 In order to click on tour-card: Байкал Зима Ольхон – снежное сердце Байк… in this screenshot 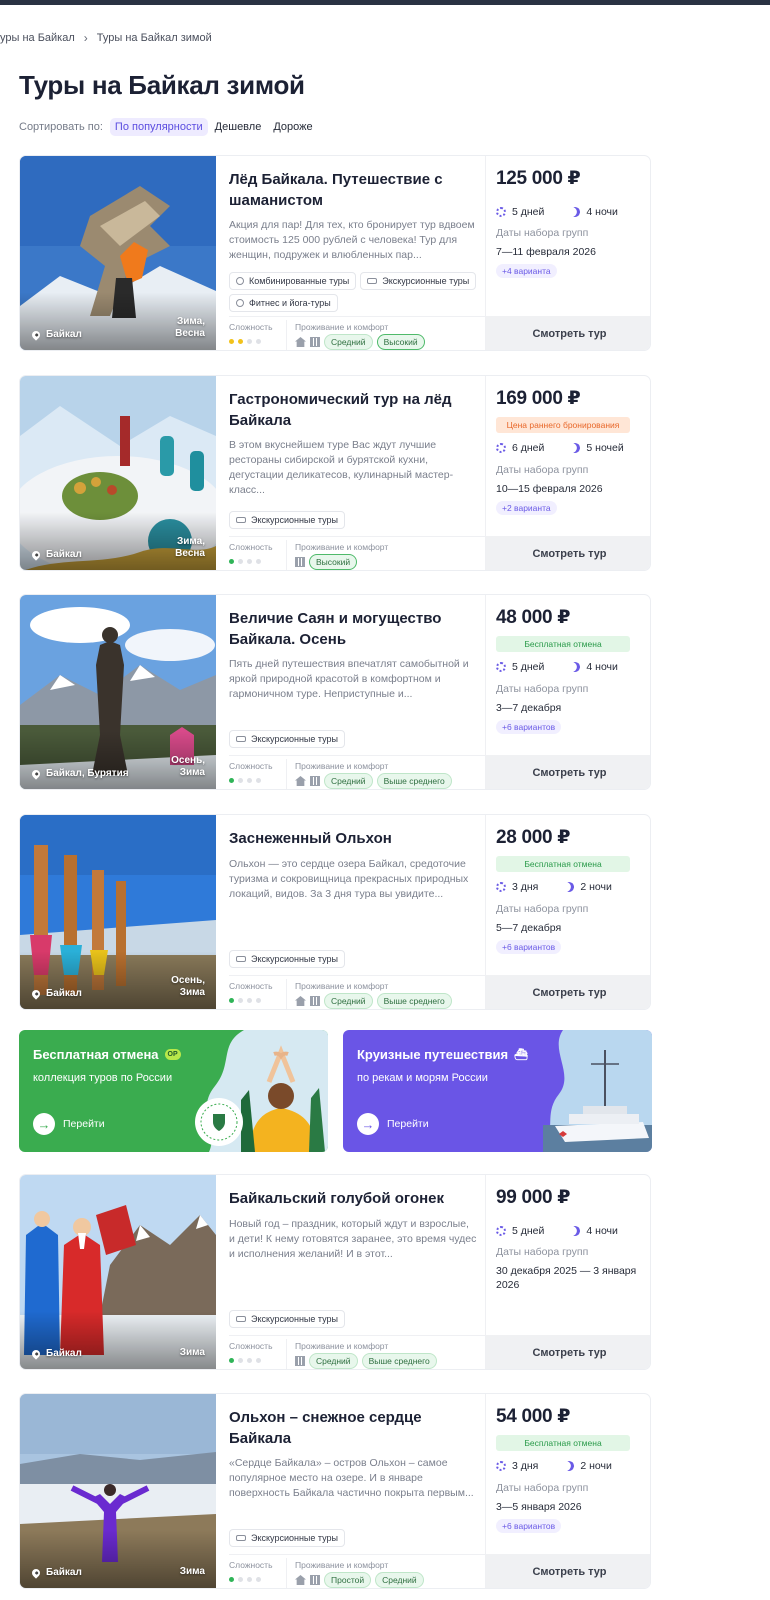, I will do `click(335, 1491)`.